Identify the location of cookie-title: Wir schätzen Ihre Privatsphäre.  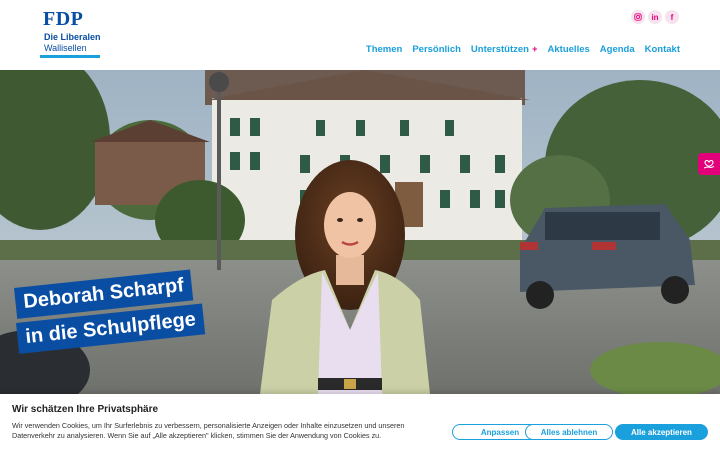
(85, 409).